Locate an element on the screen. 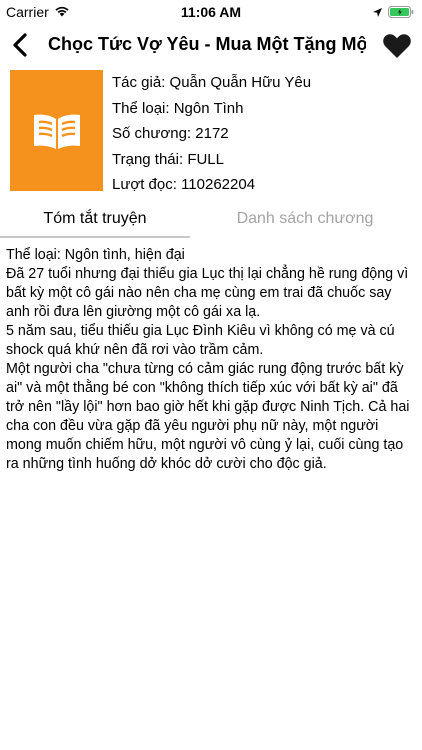 This screenshot has width=422, height=750. tab-bar: Tóm tắt truyện Danh sách chương is located at coordinates (211, 220).